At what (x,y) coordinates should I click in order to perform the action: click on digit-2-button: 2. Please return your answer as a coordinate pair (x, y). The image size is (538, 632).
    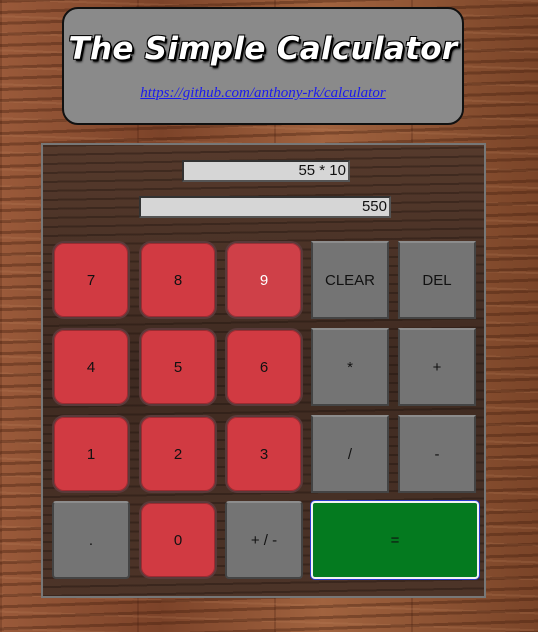
    Looking at the image, I should click on (178, 454).